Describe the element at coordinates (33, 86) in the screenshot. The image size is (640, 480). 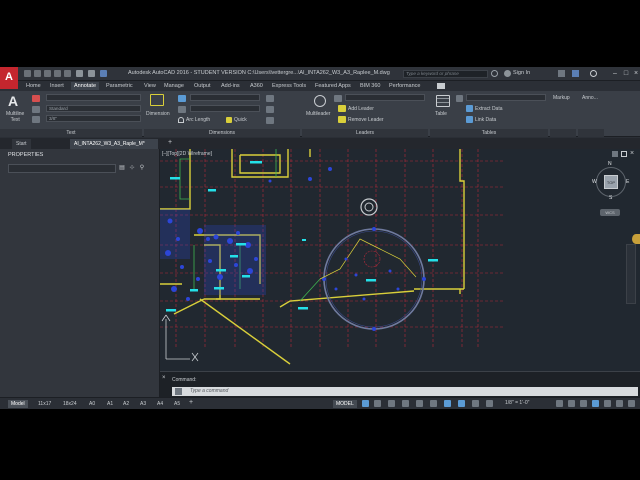
I see `tab-home: Home` at that location.